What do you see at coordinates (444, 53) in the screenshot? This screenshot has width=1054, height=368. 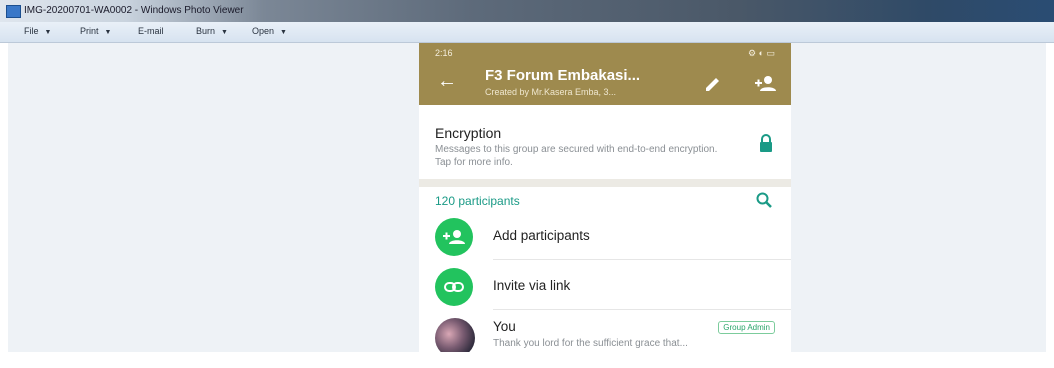 I see `status-time: 2:16` at bounding box center [444, 53].